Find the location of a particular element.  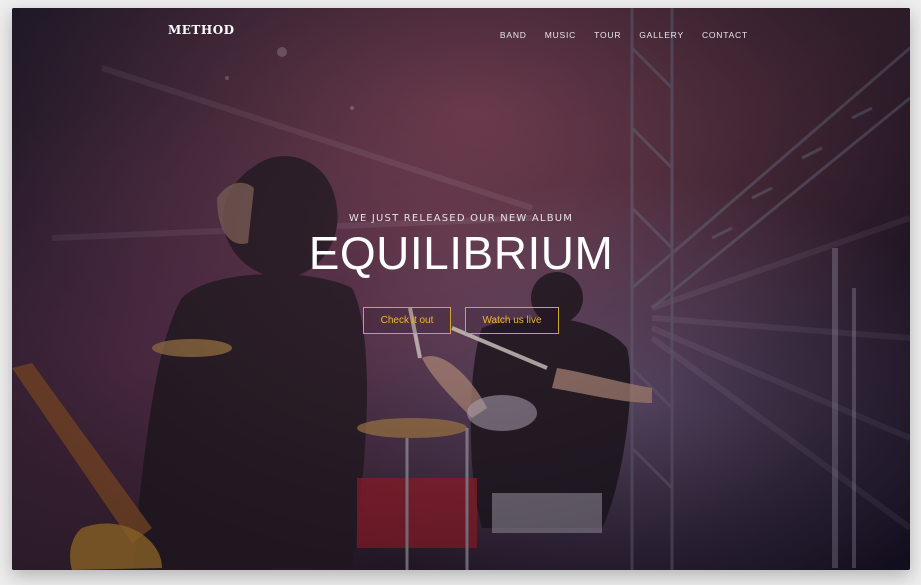

nav-item-gallery: GALLERY is located at coordinates (661, 34).